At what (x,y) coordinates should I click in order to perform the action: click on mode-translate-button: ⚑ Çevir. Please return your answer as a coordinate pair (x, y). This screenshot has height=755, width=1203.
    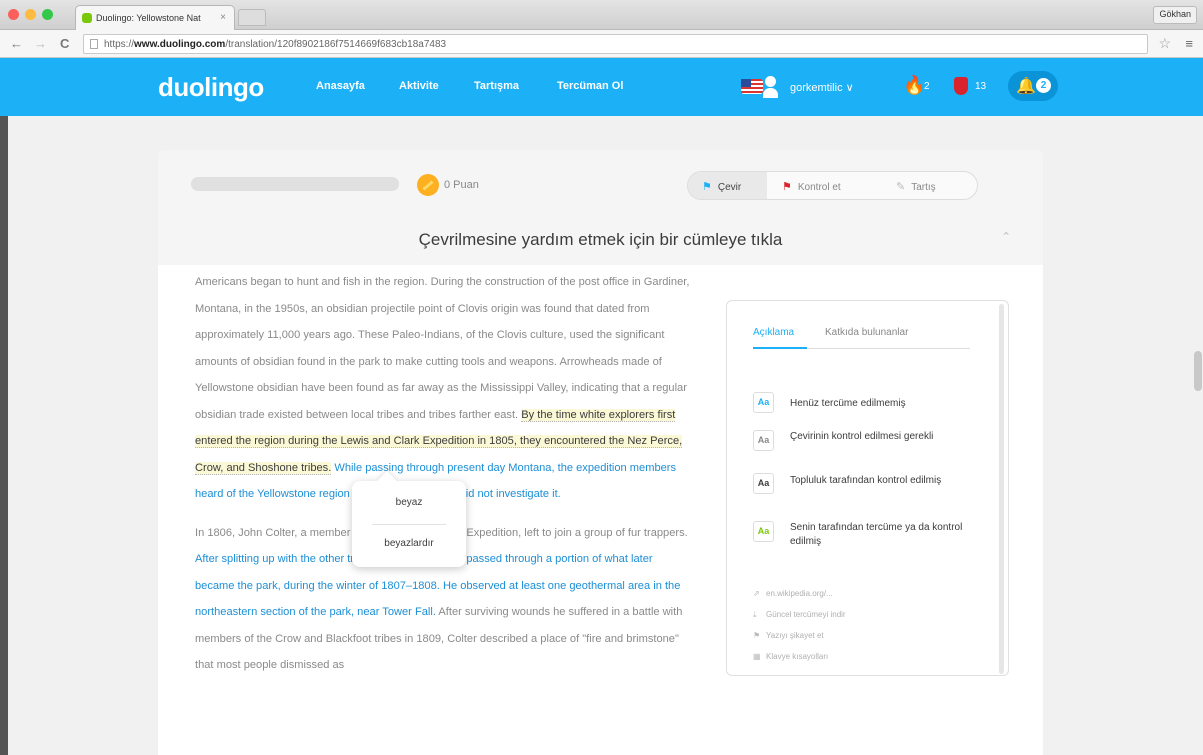
    Looking at the image, I should click on (727, 185).